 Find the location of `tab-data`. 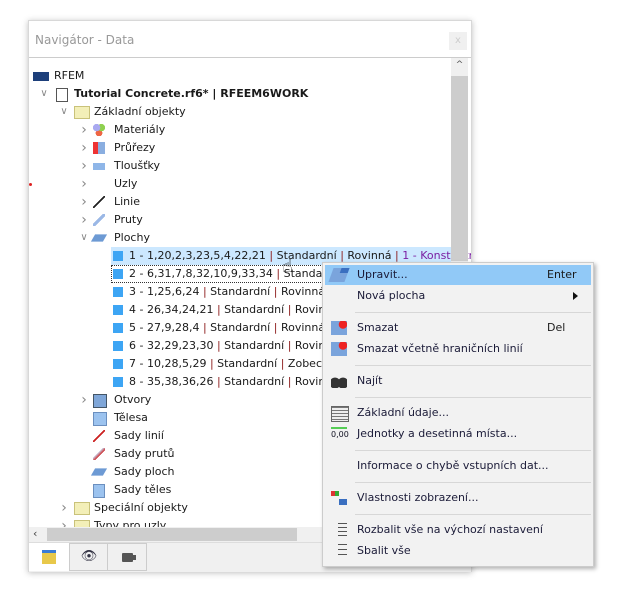

tab-data is located at coordinates (49, 557).